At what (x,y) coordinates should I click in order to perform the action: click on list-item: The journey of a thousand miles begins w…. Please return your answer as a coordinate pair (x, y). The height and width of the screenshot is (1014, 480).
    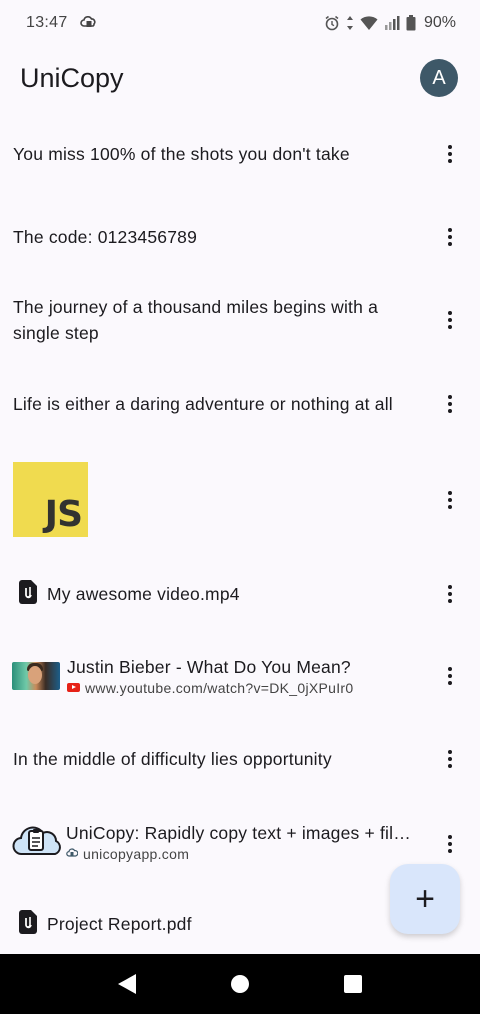
    Looking at the image, I should click on (240, 320).